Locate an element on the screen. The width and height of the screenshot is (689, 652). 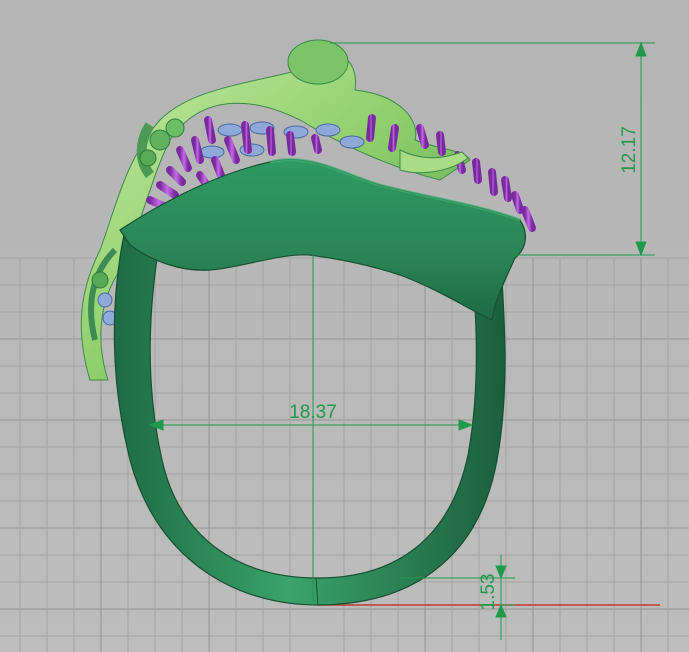
thickness-dimension-label: 1.53 is located at coordinates (488, 592).